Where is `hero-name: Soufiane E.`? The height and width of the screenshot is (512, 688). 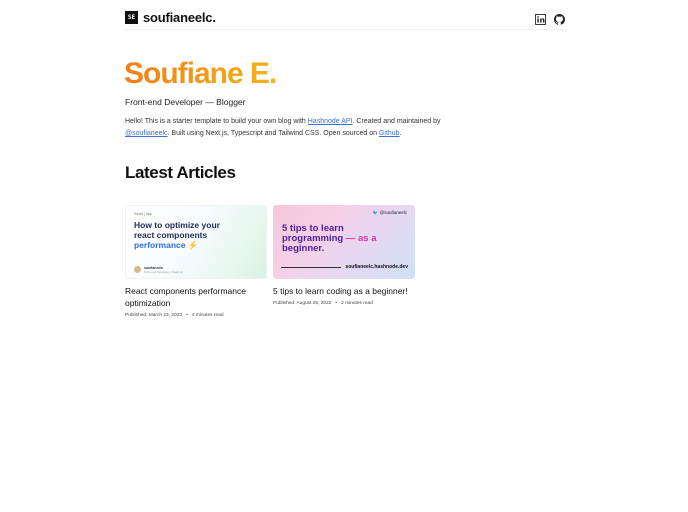
hero-name: Soufiane E. is located at coordinates (200, 73).